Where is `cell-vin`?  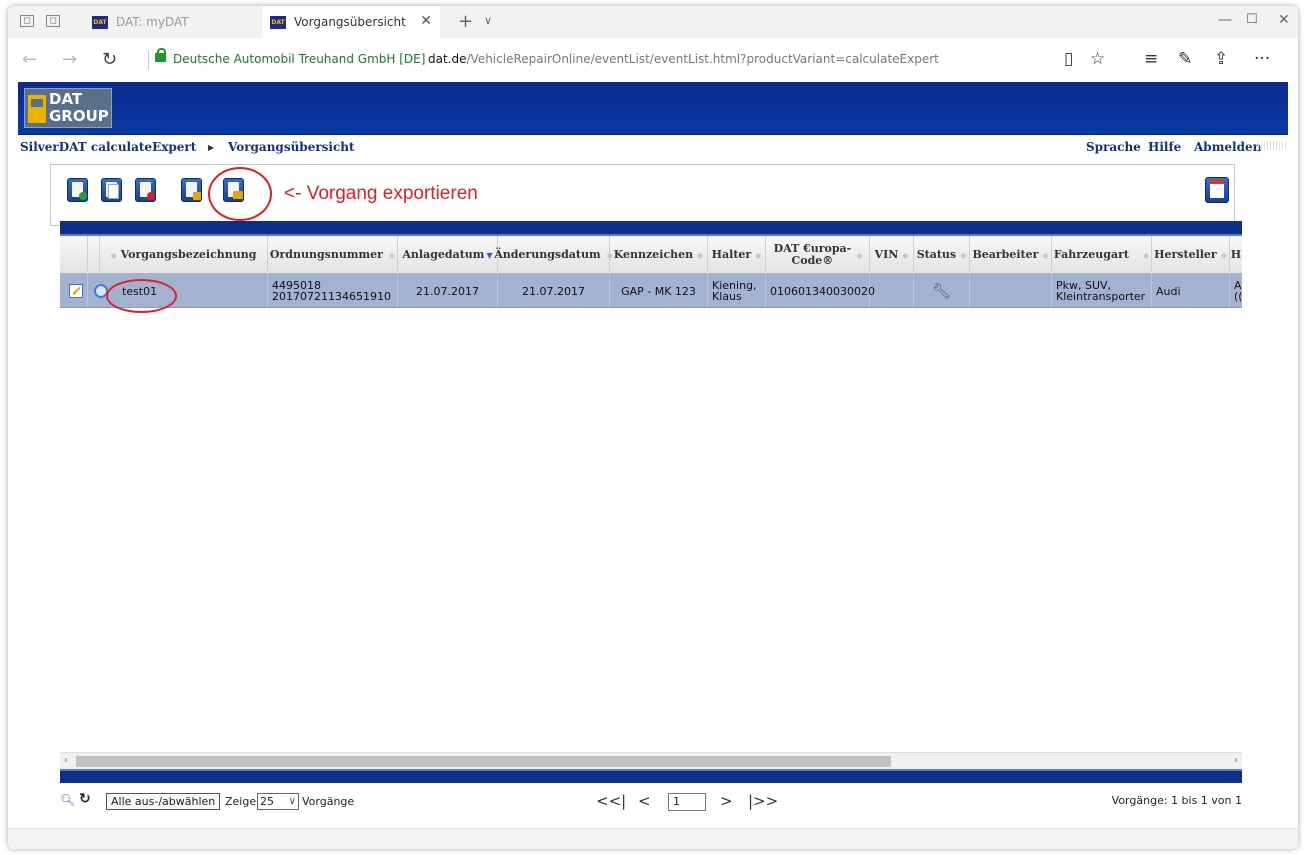
cell-vin is located at coordinates (892, 291).